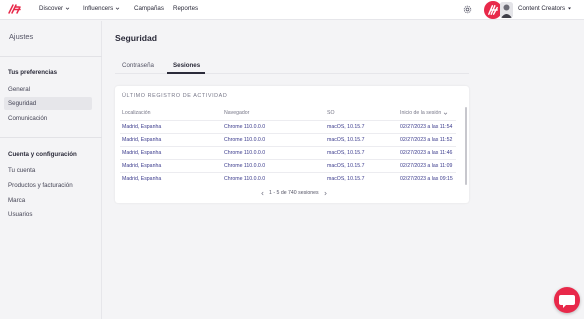 This screenshot has height=319, width=584. What do you see at coordinates (542, 8) in the screenshot?
I see `account-label: Content Creators` at bounding box center [542, 8].